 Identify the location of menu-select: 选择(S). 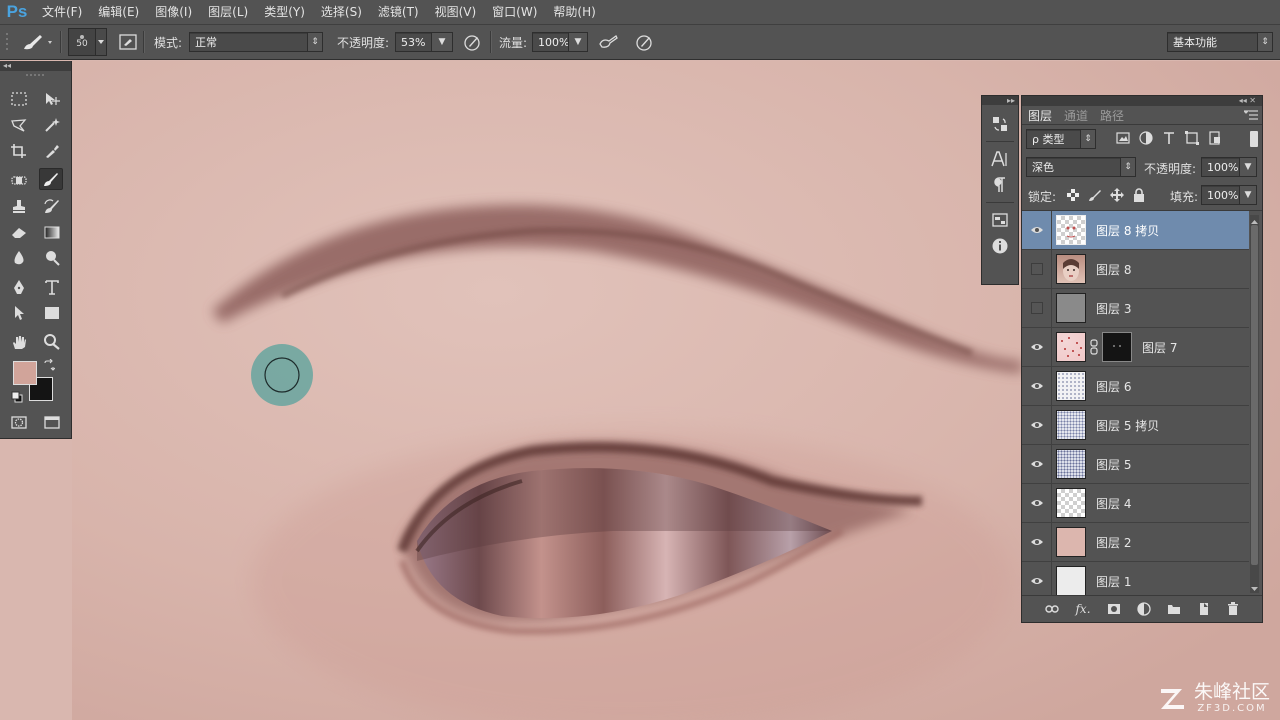
(341, 12).